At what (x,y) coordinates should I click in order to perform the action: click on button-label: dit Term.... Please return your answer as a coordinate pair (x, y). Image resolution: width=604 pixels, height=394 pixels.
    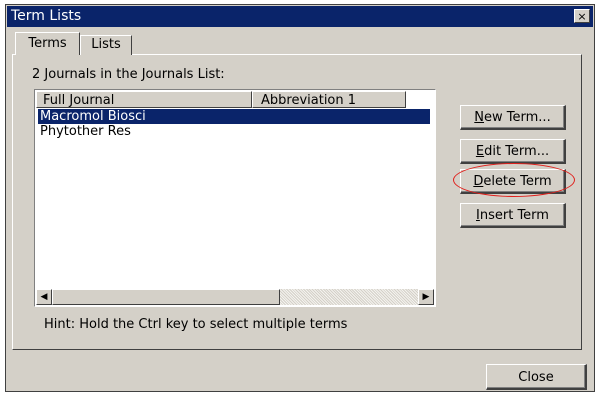
    Looking at the image, I should click on (517, 151).